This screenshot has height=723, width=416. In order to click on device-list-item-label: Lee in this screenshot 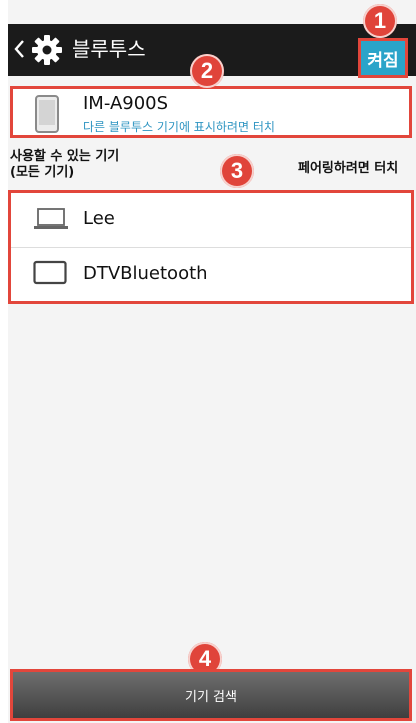, I will do `click(99, 218)`.